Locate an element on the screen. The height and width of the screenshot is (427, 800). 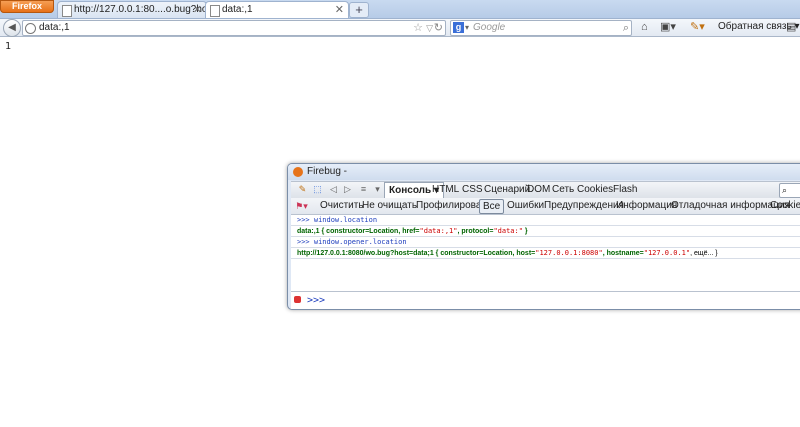
result-text: , protocol= is located at coordinates (475, 231).